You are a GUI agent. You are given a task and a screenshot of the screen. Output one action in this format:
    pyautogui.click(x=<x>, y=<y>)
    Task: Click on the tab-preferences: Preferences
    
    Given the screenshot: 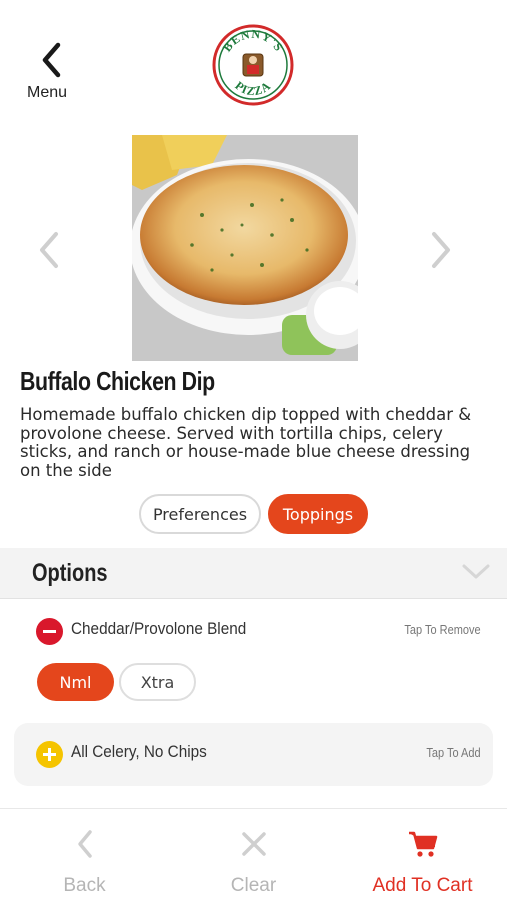 What is the action you would take?
    pyautogui.click(x=200, y=514)
    